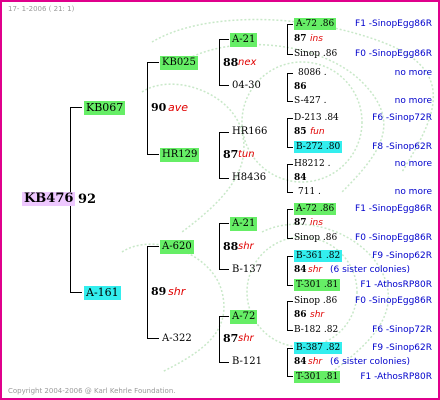 This screenshot has width=440, height=400. I want to click on gen1-top-race: ave, so click(178, 107).